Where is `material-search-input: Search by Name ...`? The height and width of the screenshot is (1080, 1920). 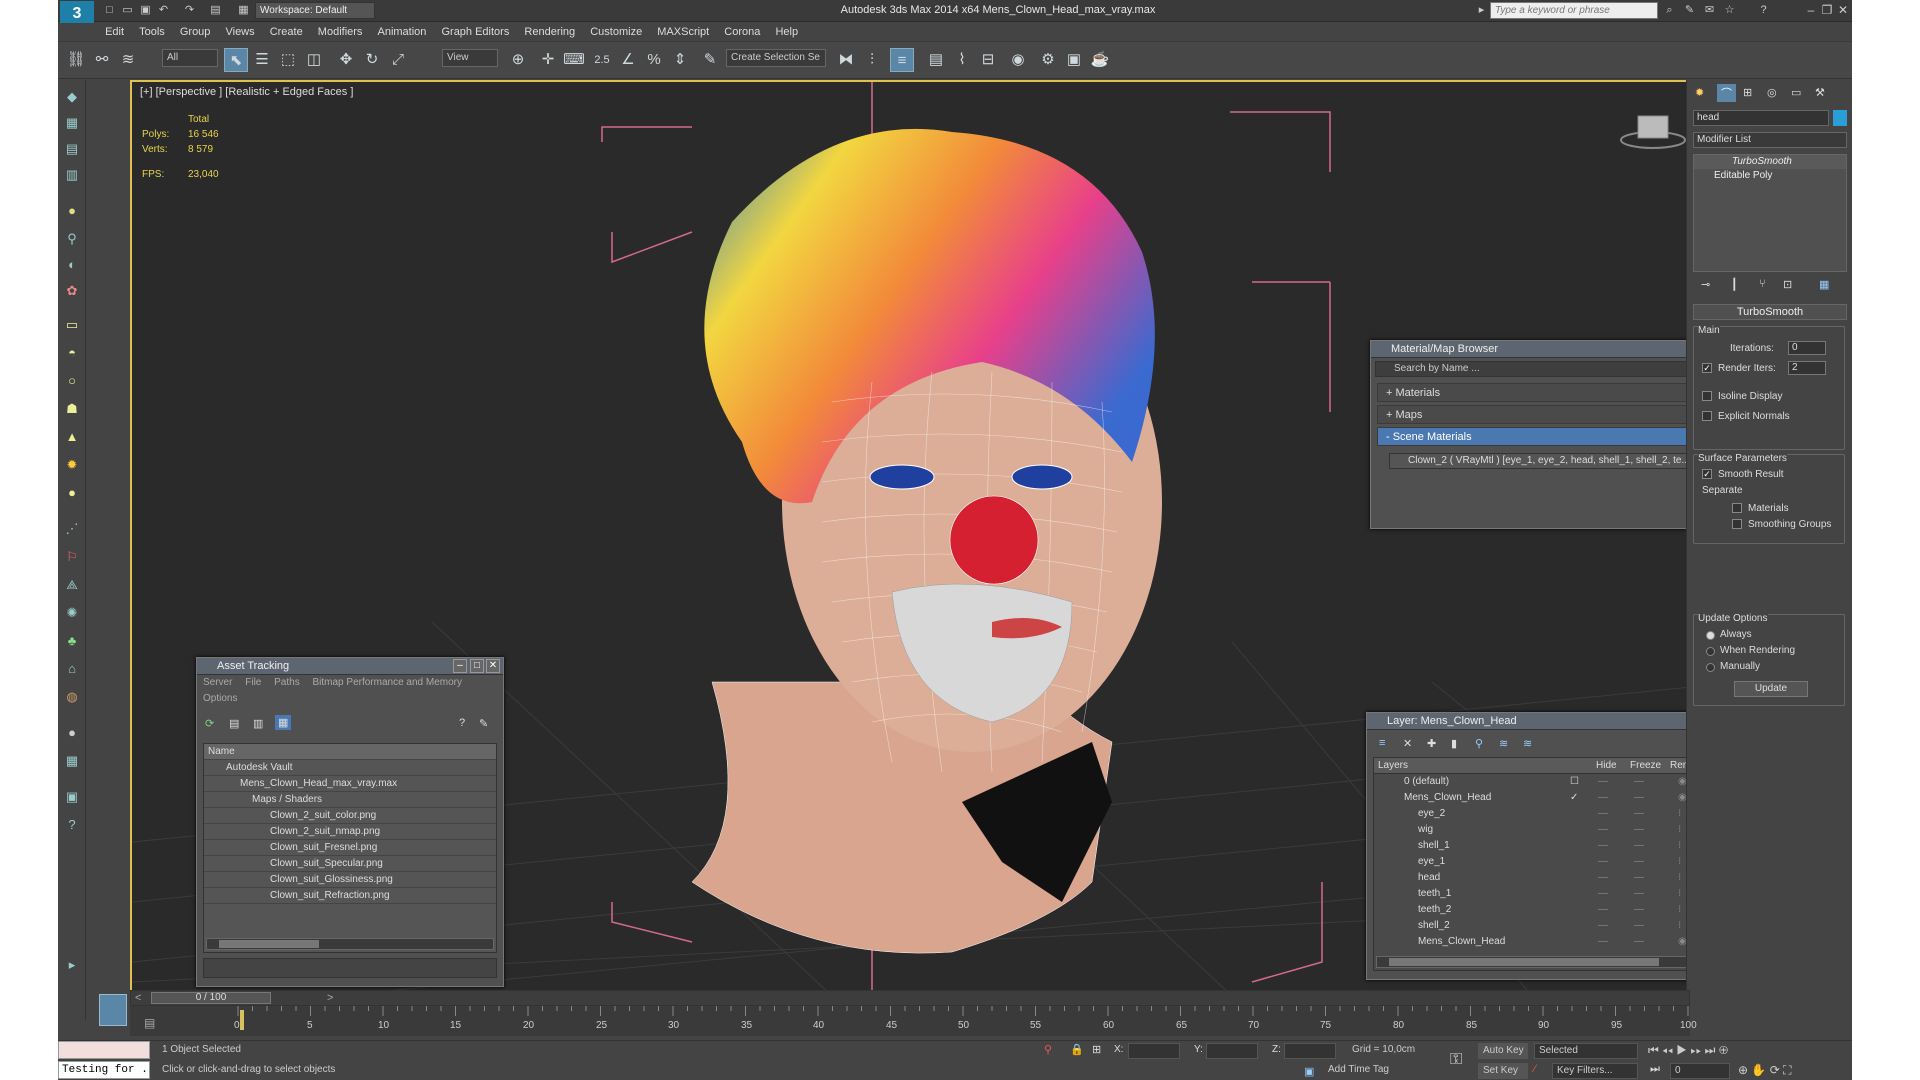
material-search-input: Search by Name ... is located at coordinates (1554, 369).